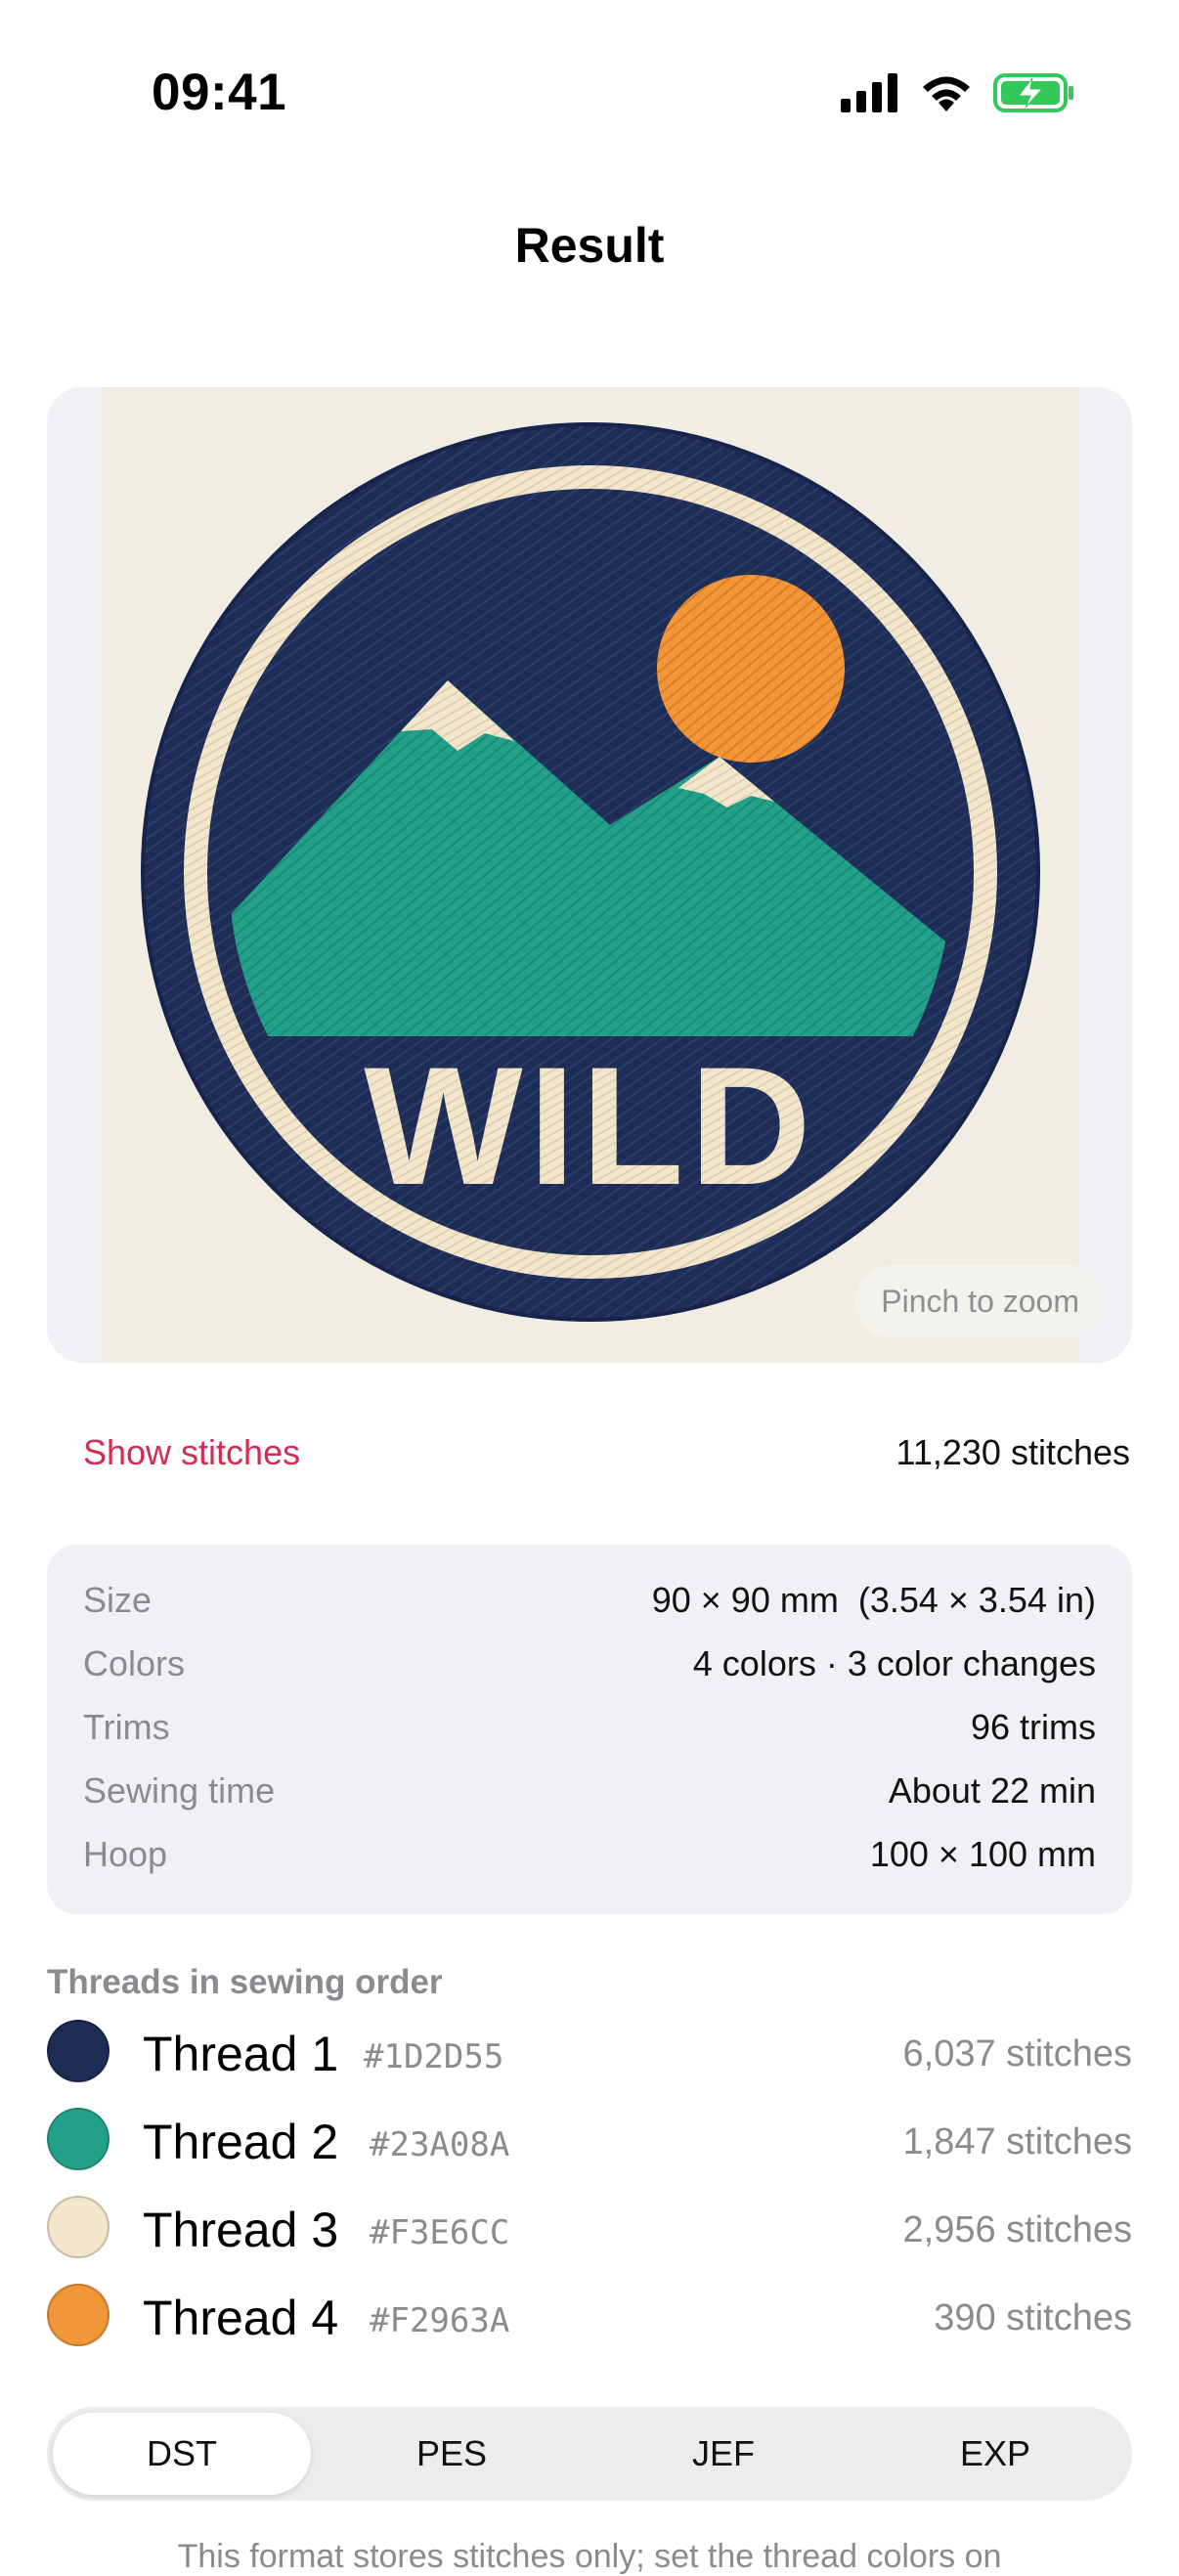  Describe the element at coordinates (723, 2454) in the screenshot. I see `format-option-jef: JEF` at that location.